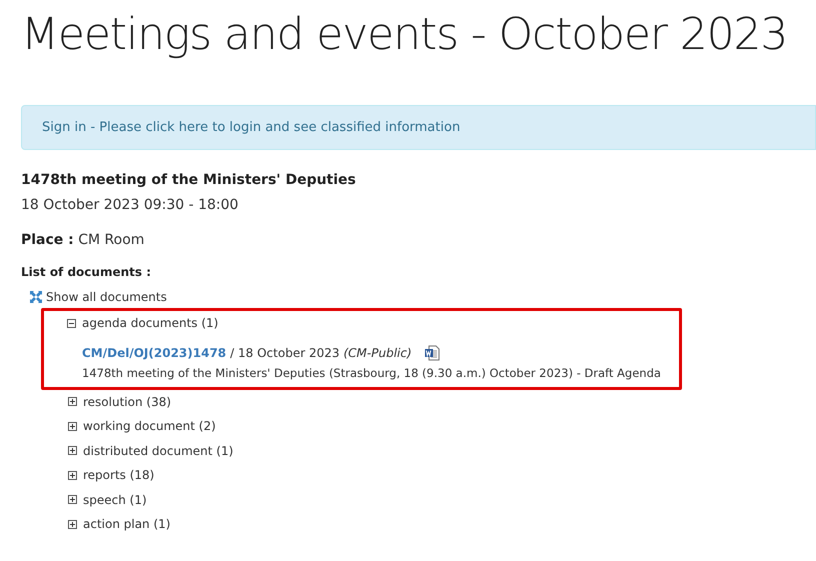 The width and height of the screenshot is (816, 561). Describe the element at coordinates (115, 499) in the screenshot. I see `category-toggle: speech (1)` at that location.